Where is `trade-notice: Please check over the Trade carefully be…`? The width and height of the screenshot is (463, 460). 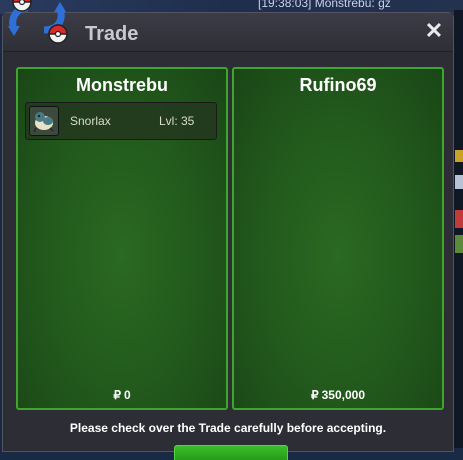
trade-notice: Please check over the Trade carefully be… is located at coordinates (228, 428).